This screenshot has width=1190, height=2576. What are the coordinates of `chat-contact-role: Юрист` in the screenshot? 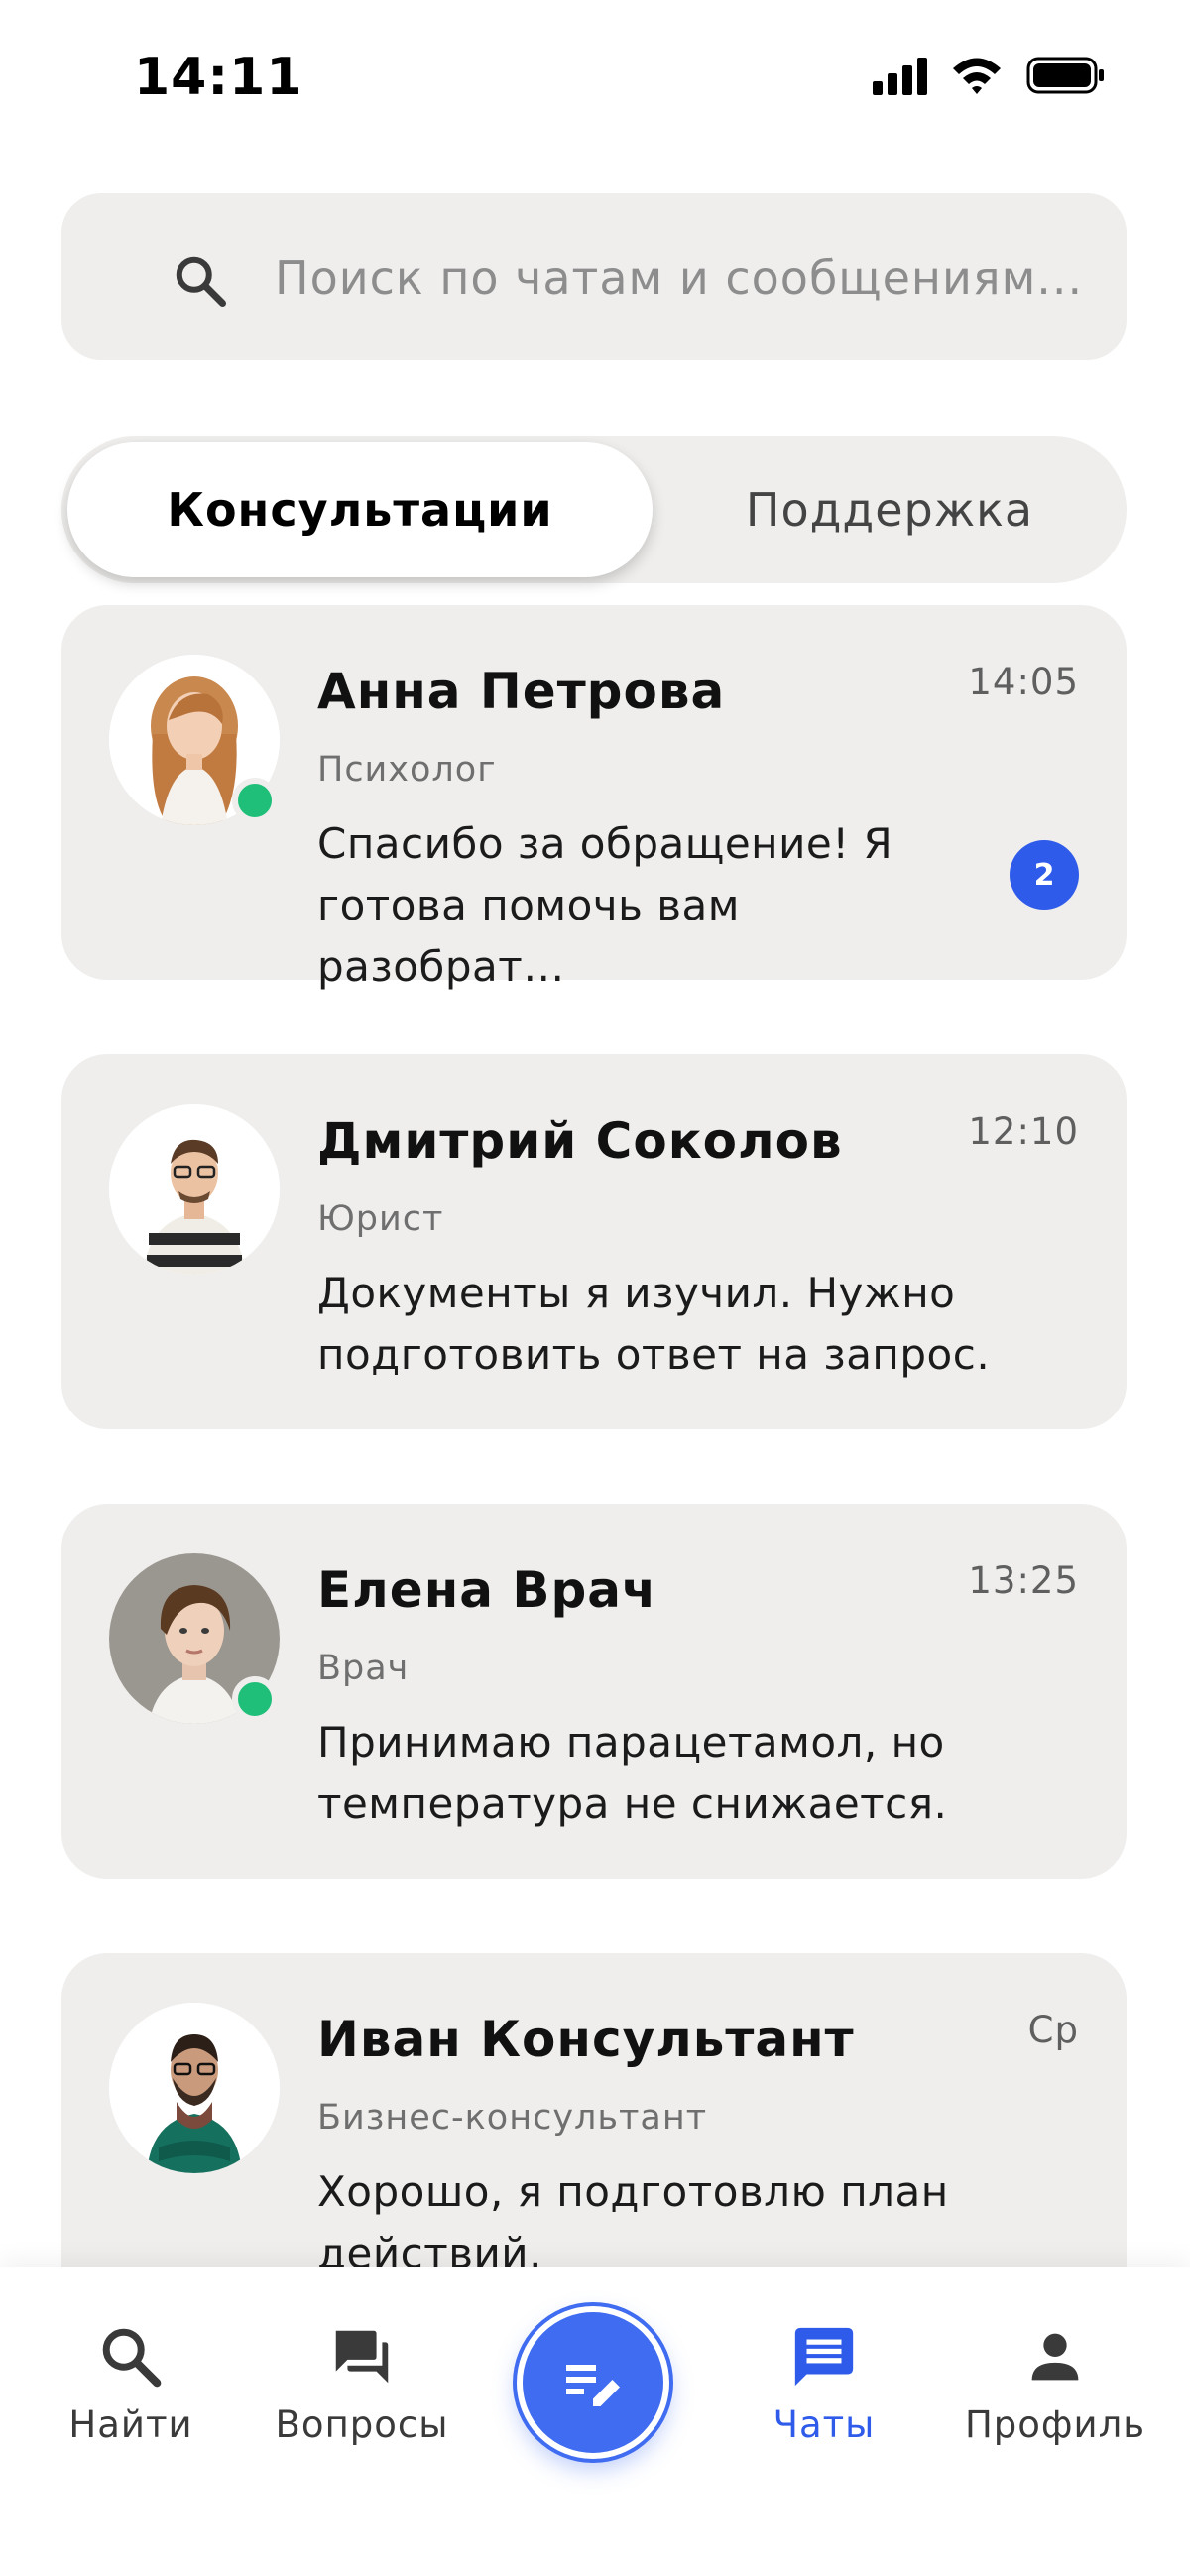 It's located at (380, 1219).